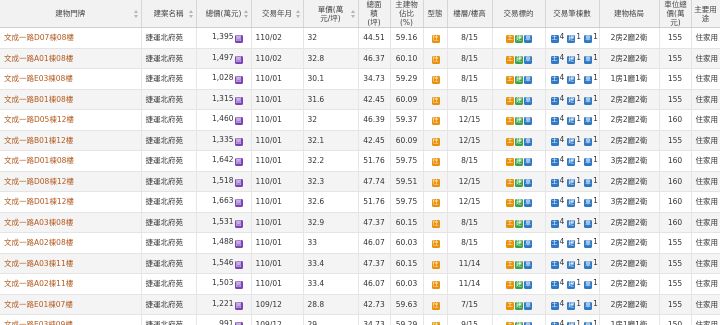 The image size is (720, 325). I want to click on col-header-main-ratio: 主建物佔比(%), so click(407, 14).